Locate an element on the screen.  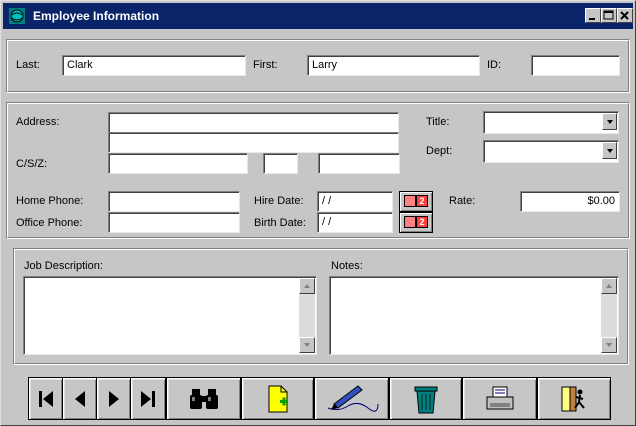
id-label: ID: is located at coordinates (494, 65).